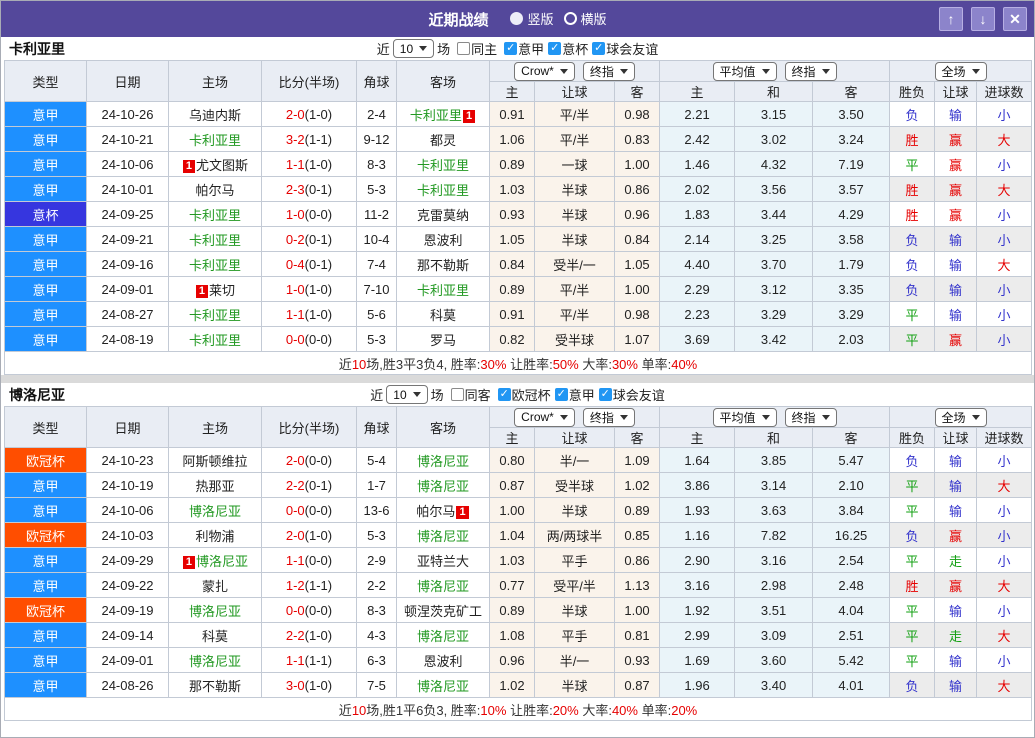 Image resolution: width=1035 pixels, height=738 pixels. What do you see at coordinates (127, 264) in the screenshot?
I see `match-date: 24-09-16` at bounding box center [127, 264].